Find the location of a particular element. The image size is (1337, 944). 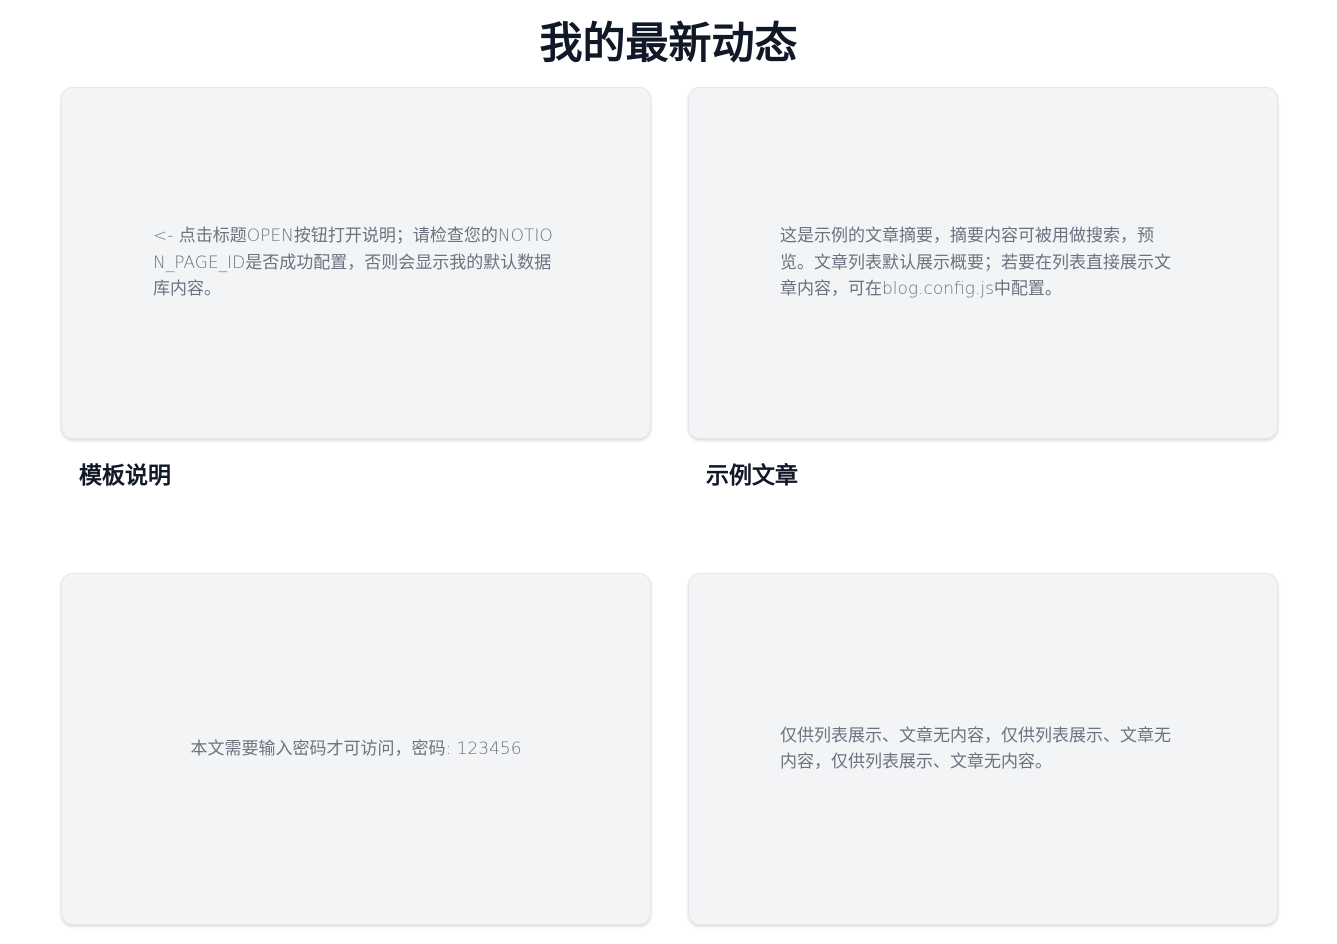

page-title: 我的最新动态 is located at coordinates (668, 44).